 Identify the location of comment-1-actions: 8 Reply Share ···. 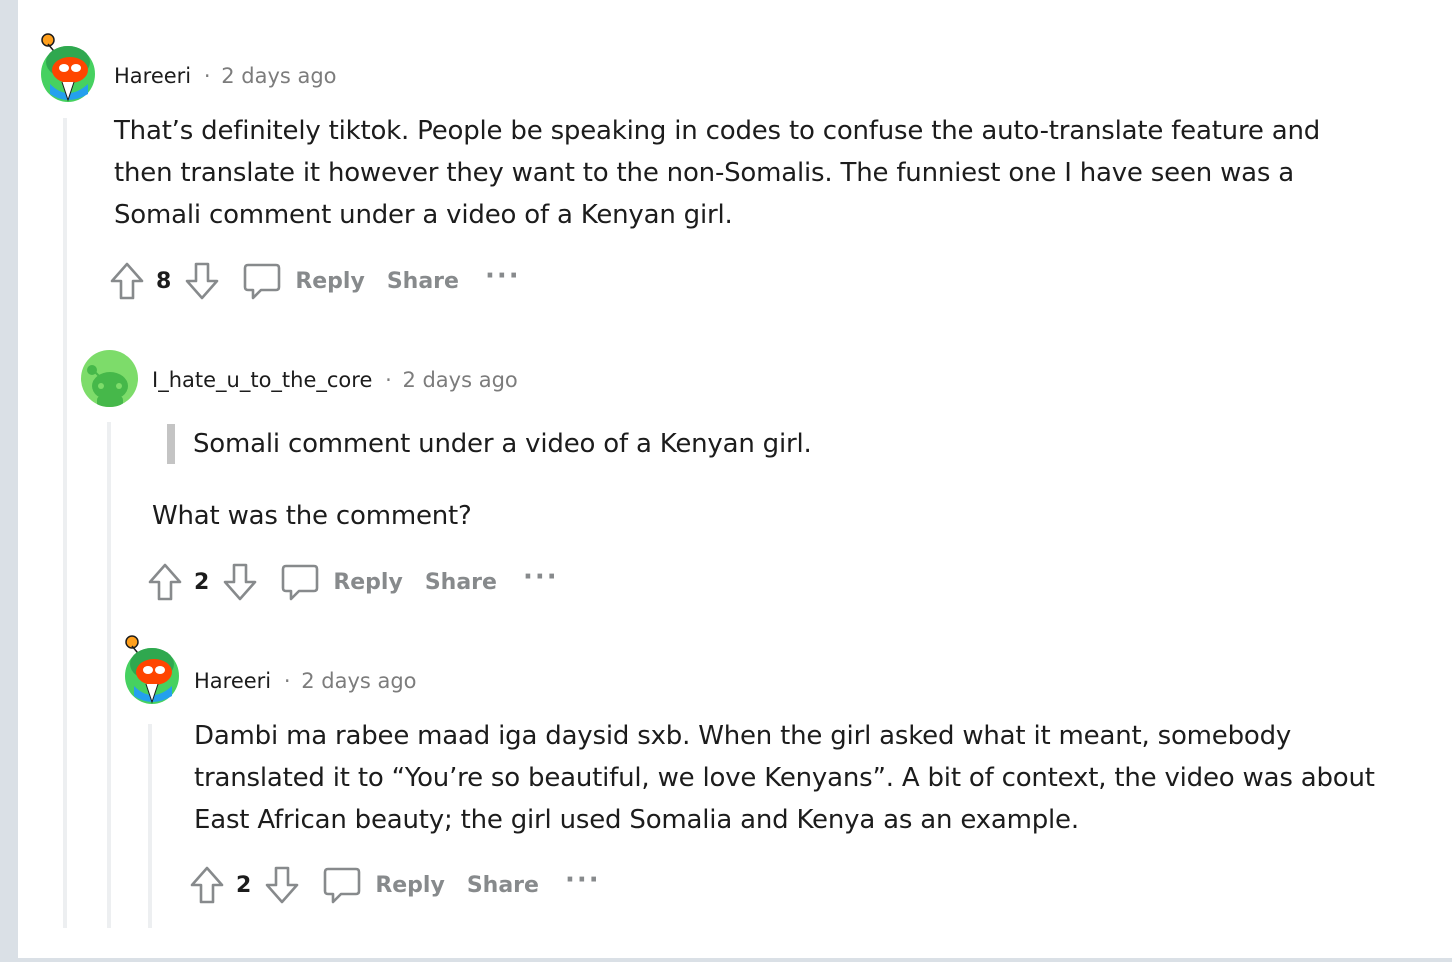
(314, 281).